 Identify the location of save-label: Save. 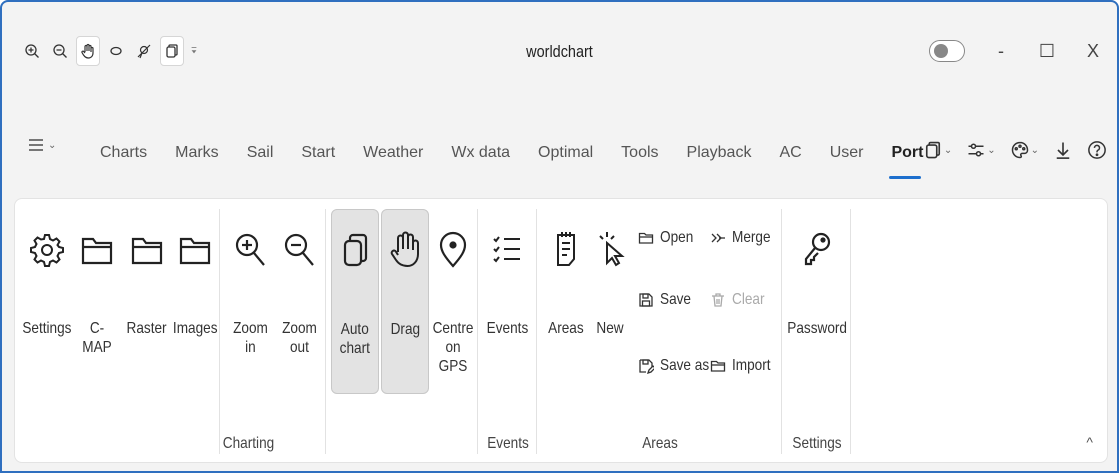
(675, 299).